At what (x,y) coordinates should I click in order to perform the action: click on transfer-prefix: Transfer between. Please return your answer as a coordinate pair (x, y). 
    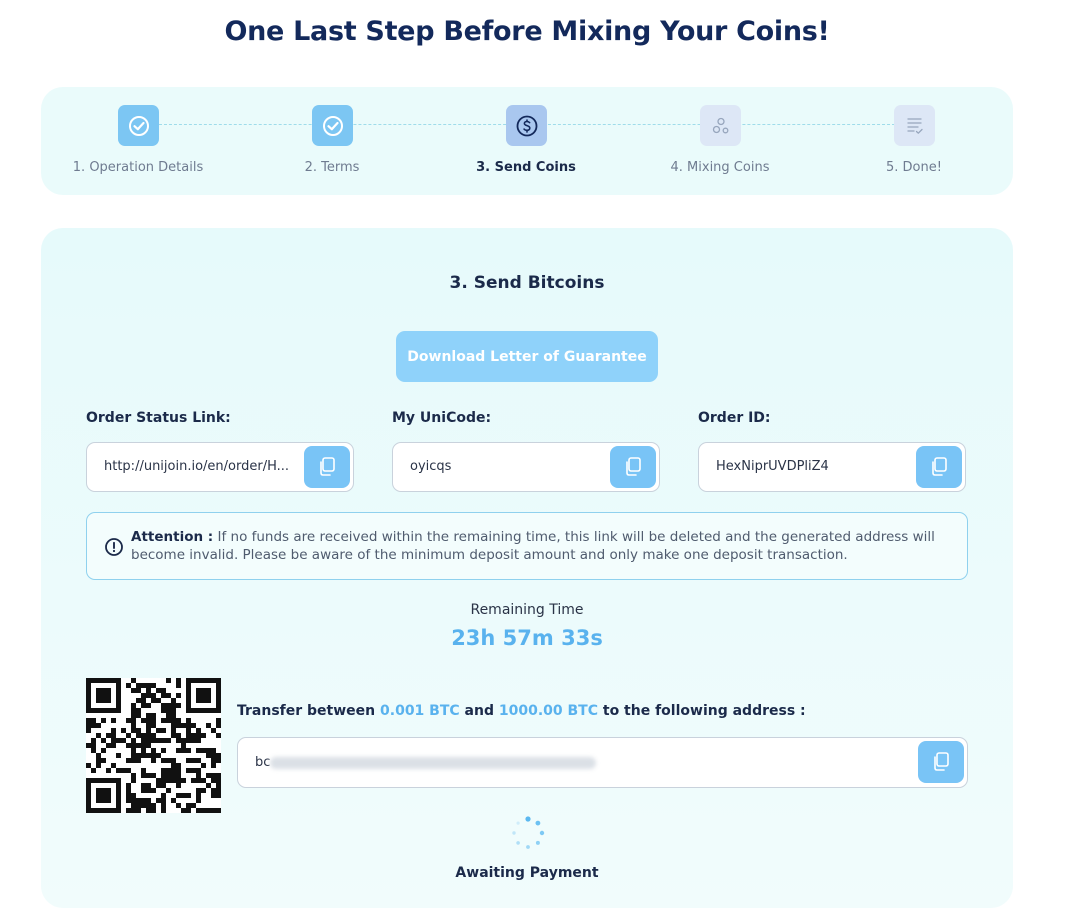
    Looking at the image, I should click on (306, 711).